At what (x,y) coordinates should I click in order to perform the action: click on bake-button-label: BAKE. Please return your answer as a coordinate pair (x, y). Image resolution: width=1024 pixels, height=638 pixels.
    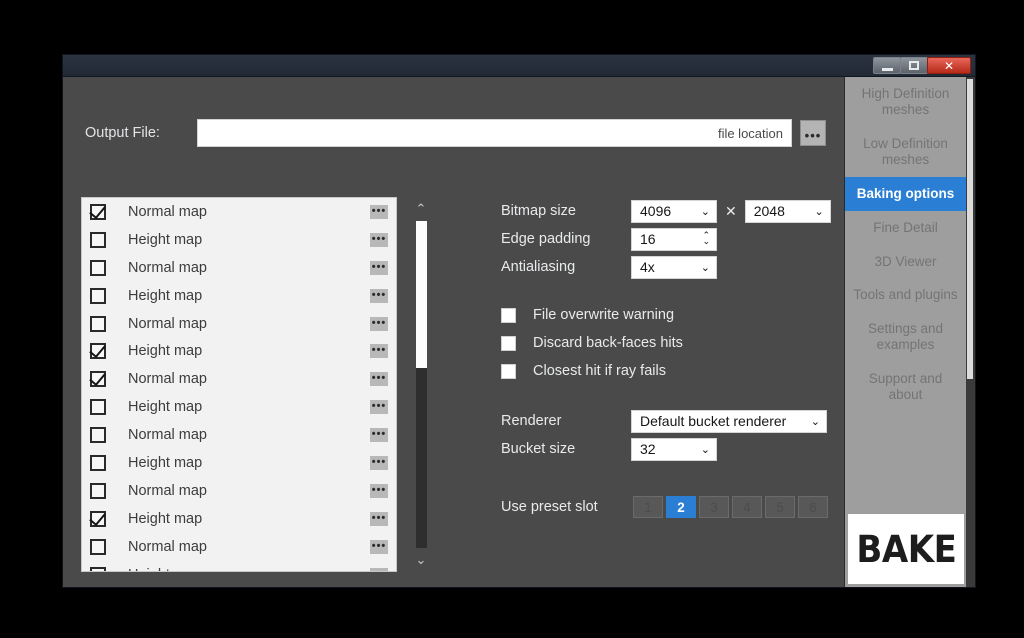
    Looking at the image, I should click on (906, 549).